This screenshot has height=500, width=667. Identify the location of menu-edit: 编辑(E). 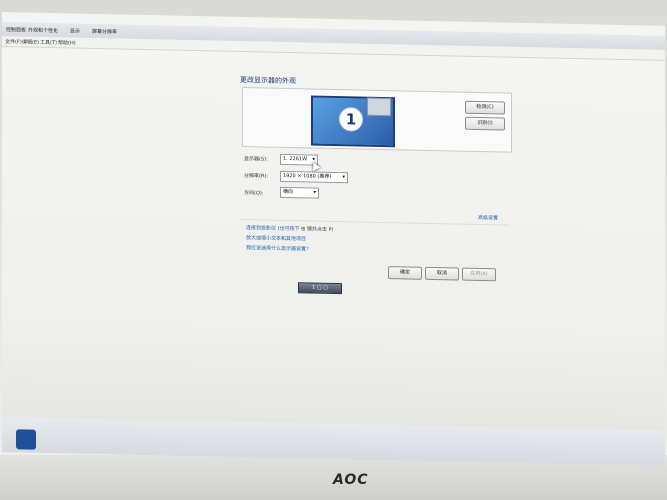
(30, 41).